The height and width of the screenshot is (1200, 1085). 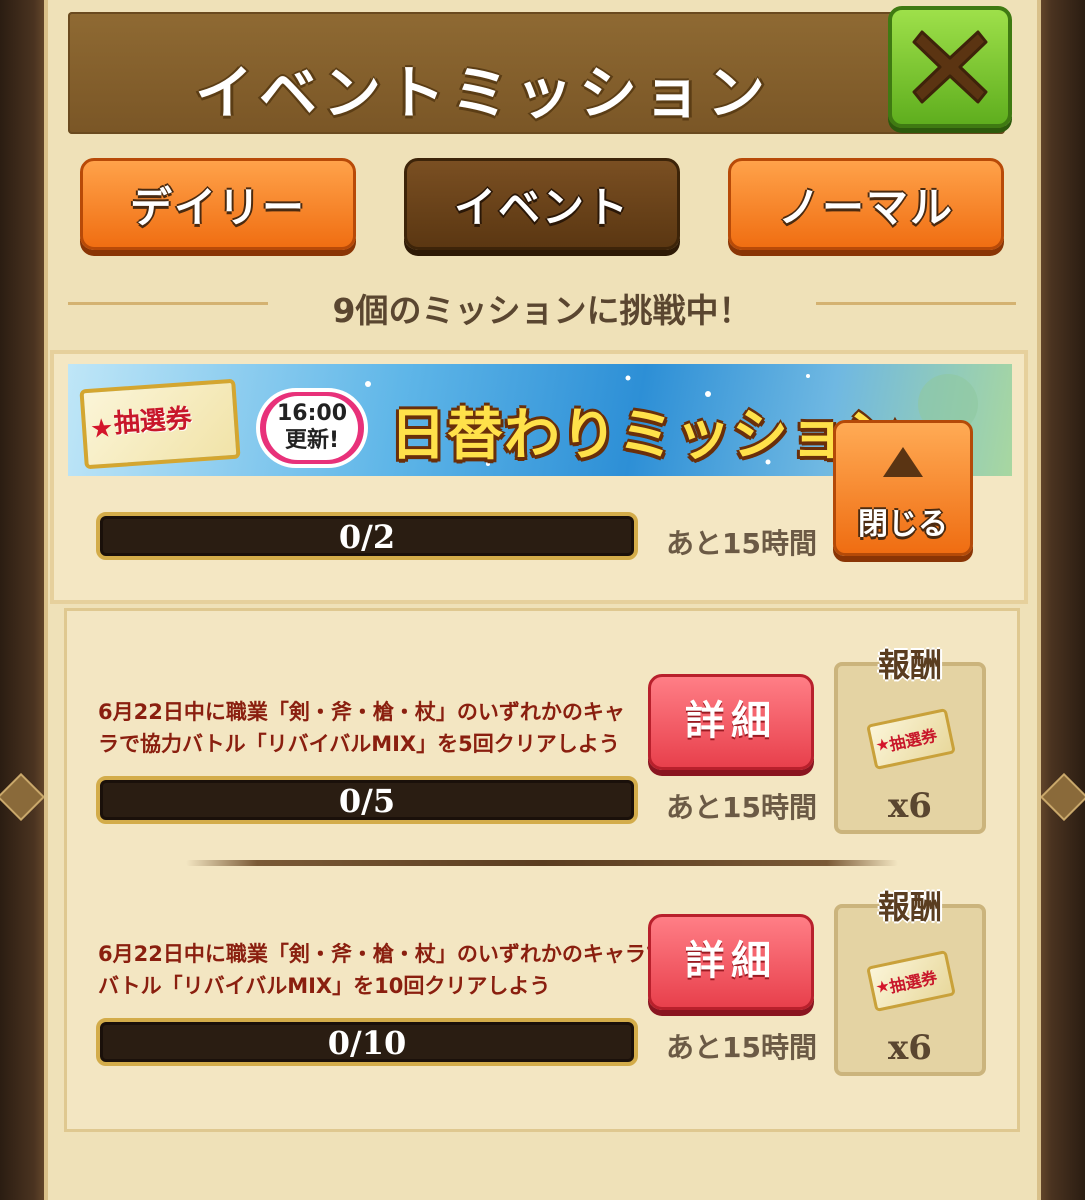 I want to click on tab-event-label: イベント, so click(x=541, y=207).